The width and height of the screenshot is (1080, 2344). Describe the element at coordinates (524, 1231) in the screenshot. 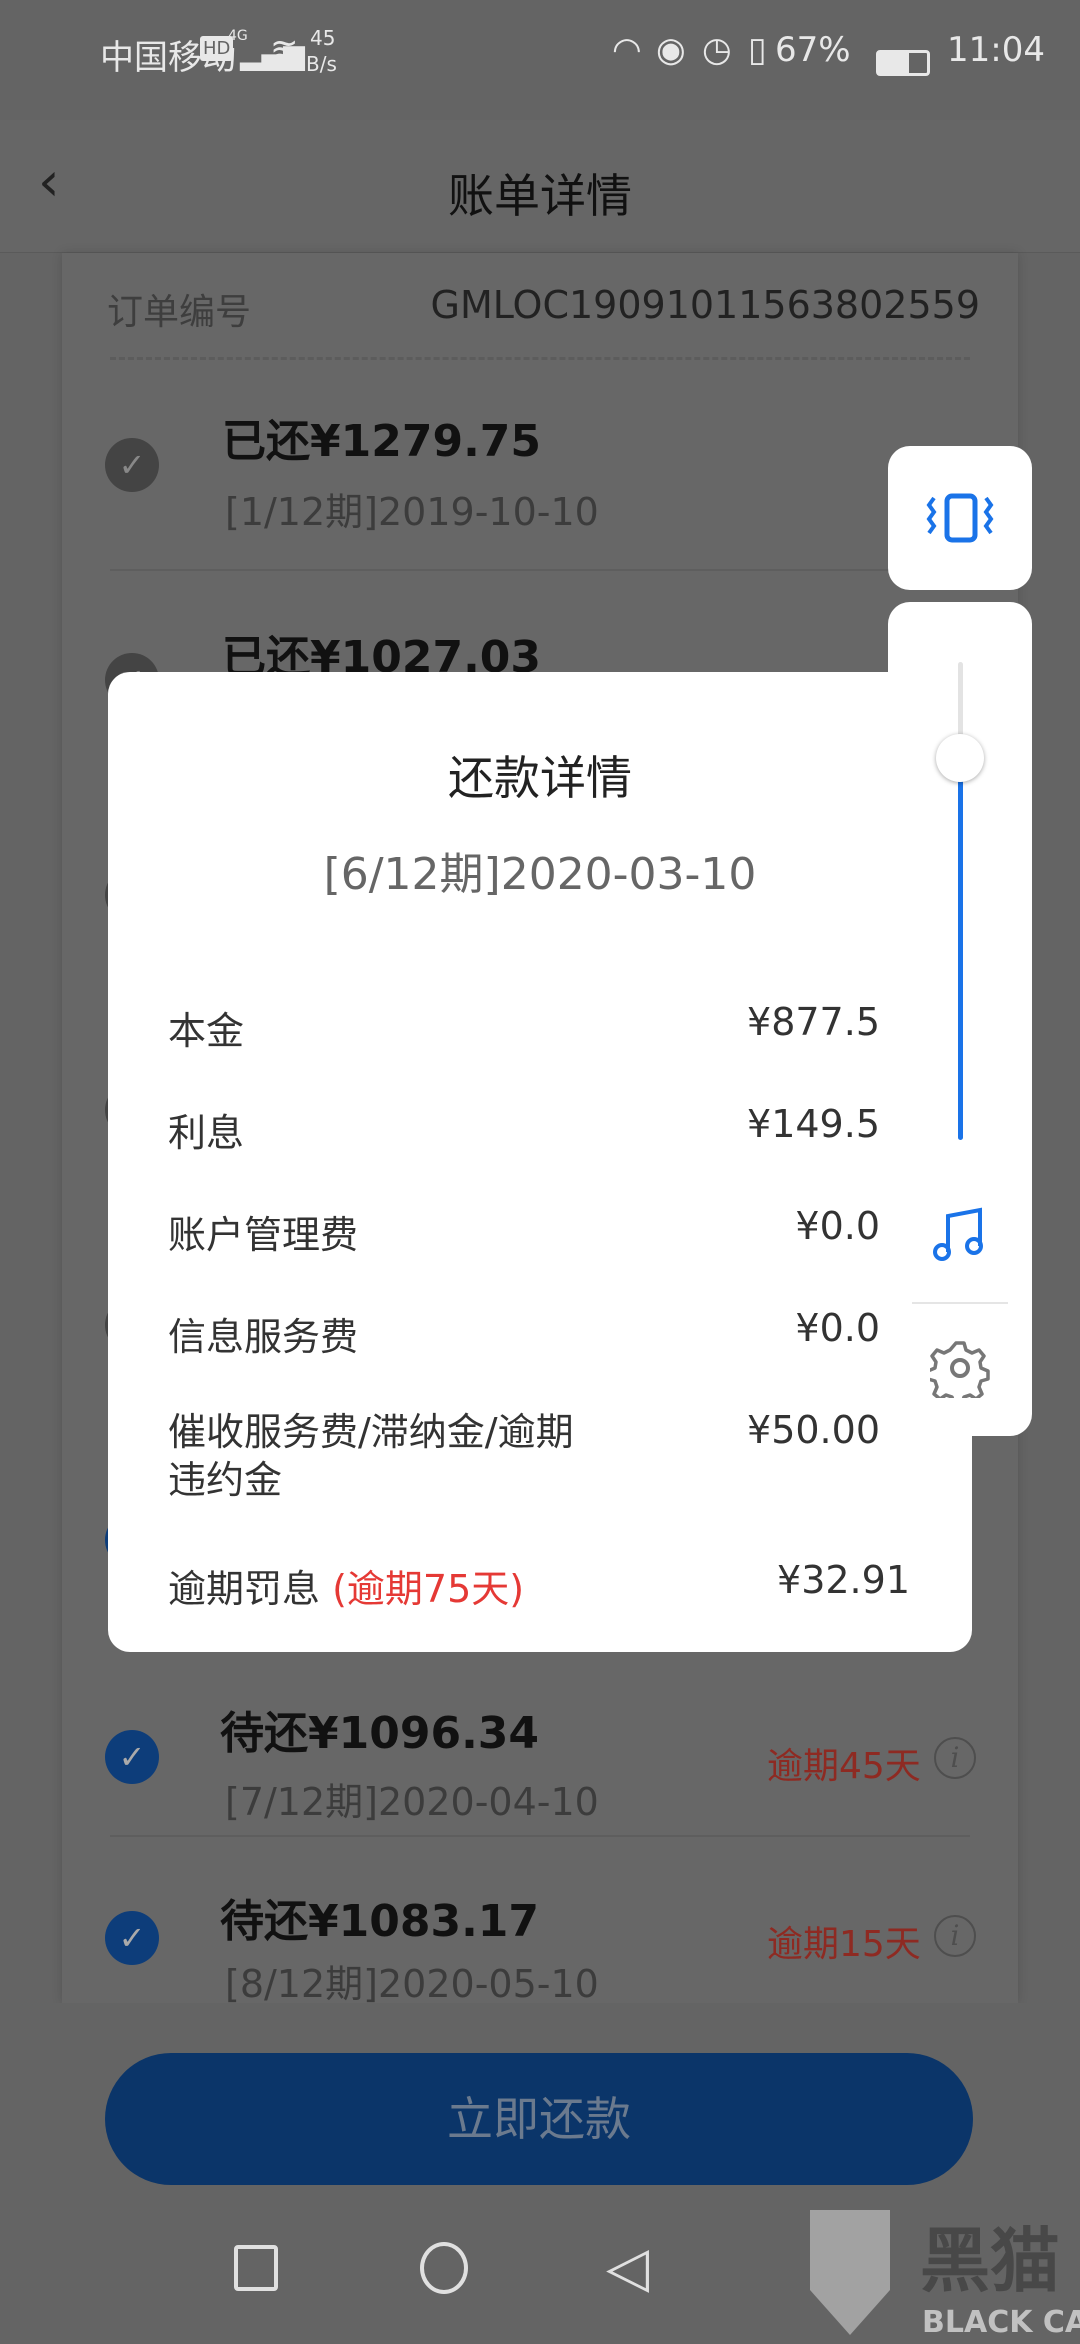

I see `detail-row: 账户管理费 ¥0.0` at that location.